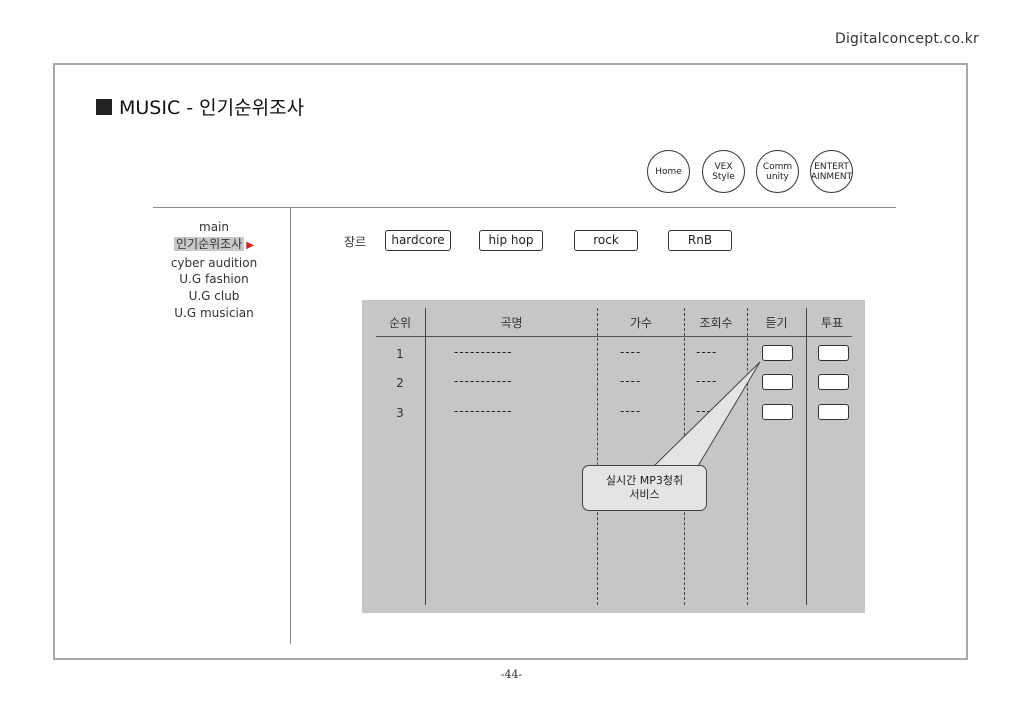 Image resolution: width=1023 pixels, height=708 pixels. What do you see at coordinates (706, 414) in the screenshot?
I see `callout-pointer` at bounding box center [706, 414].